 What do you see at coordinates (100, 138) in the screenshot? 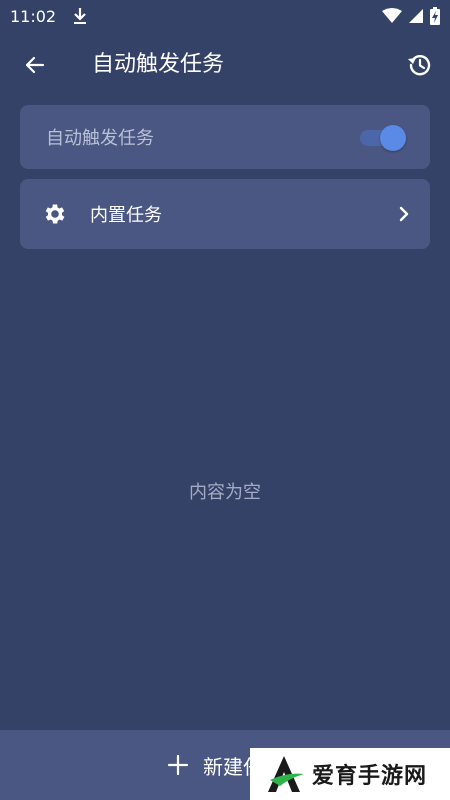
I see `auto-trigger-label: 自动触发任务` at bounding box center [100, 138].